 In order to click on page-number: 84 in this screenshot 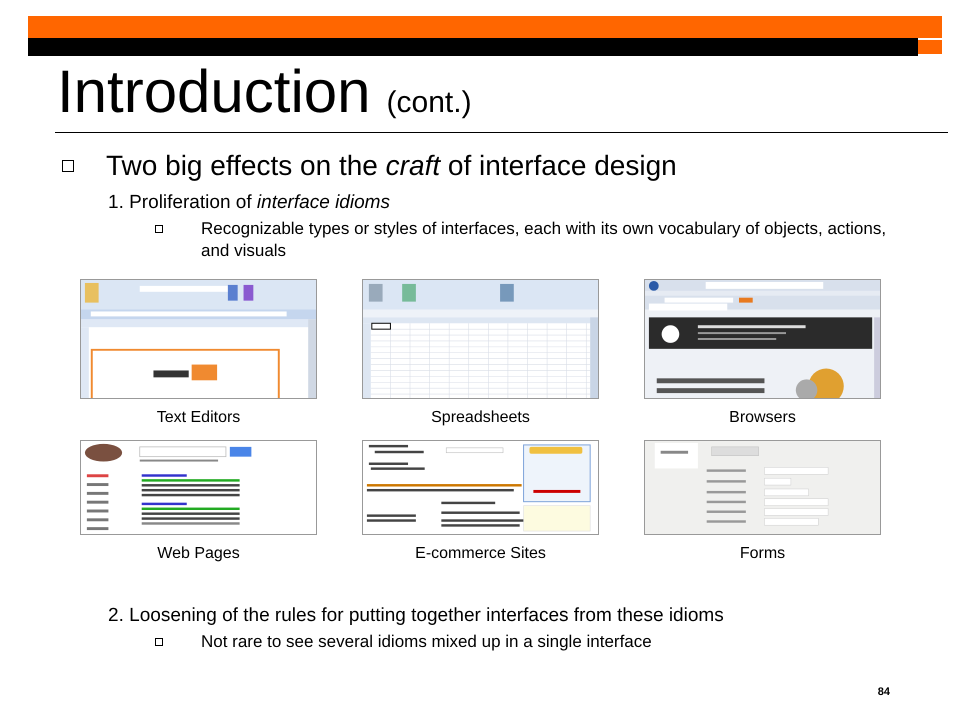, I will do `click(884, 692)`.